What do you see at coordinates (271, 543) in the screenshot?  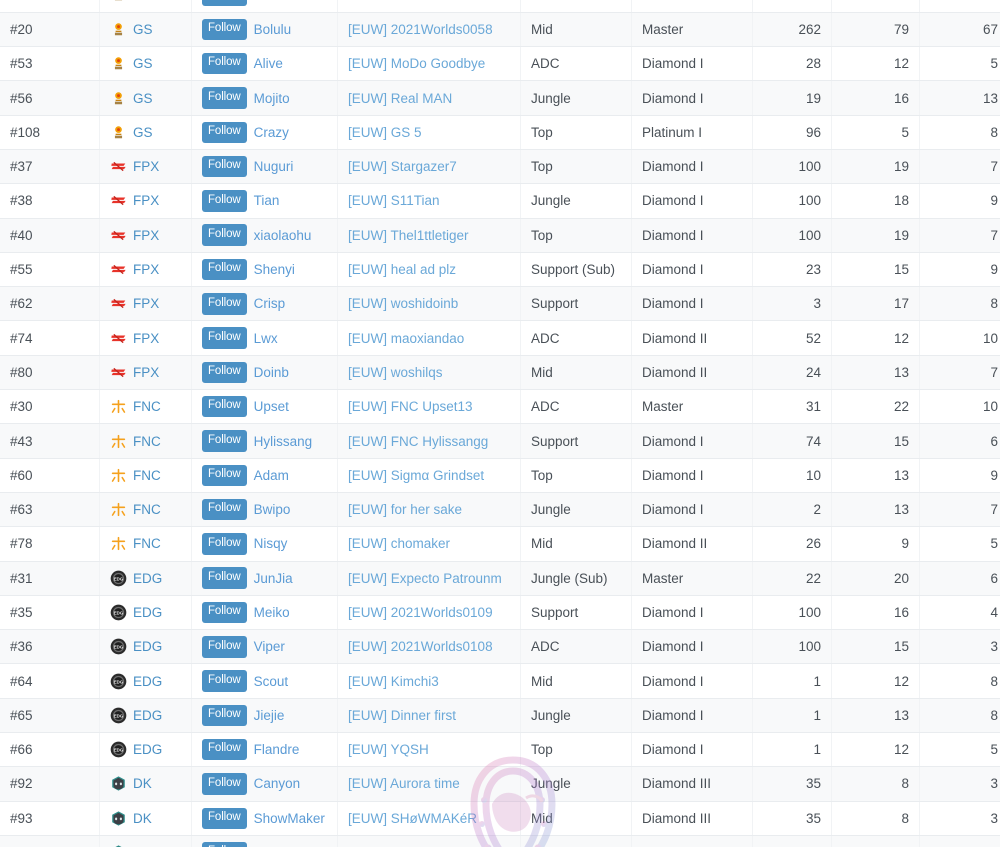 I see `player-name-link: Nisqy` at bounding box center [271, 543].